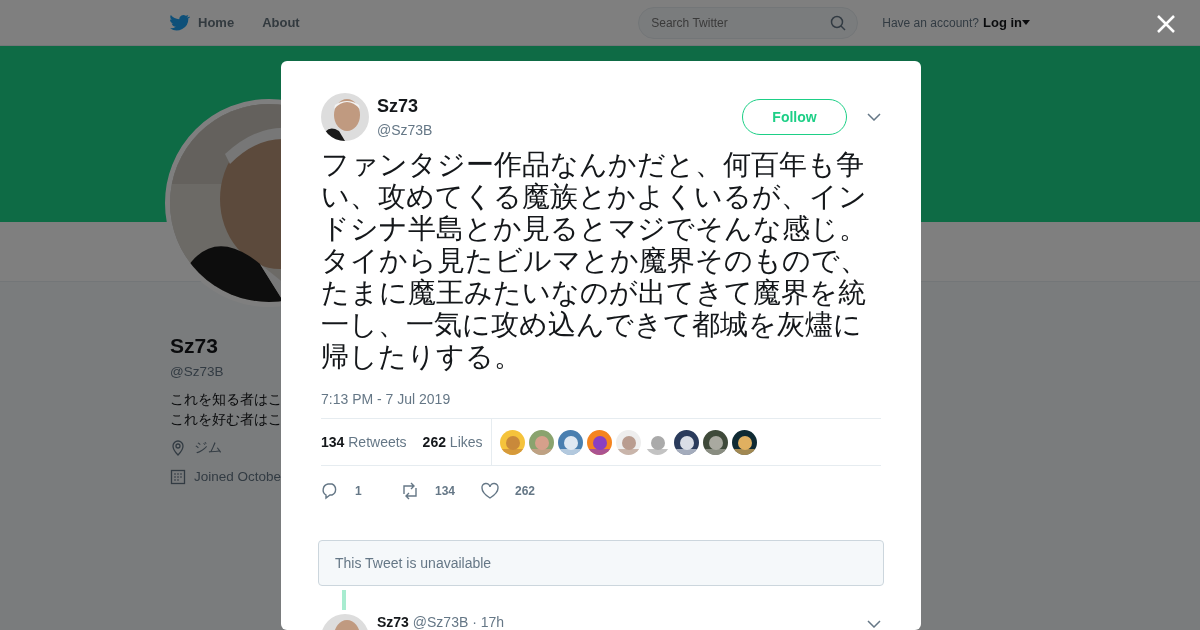  What do you see at coordinates (226, 420) in the screenshot?
I see `bio-line: これを好む者はこ` at bounding box center [226, 420].